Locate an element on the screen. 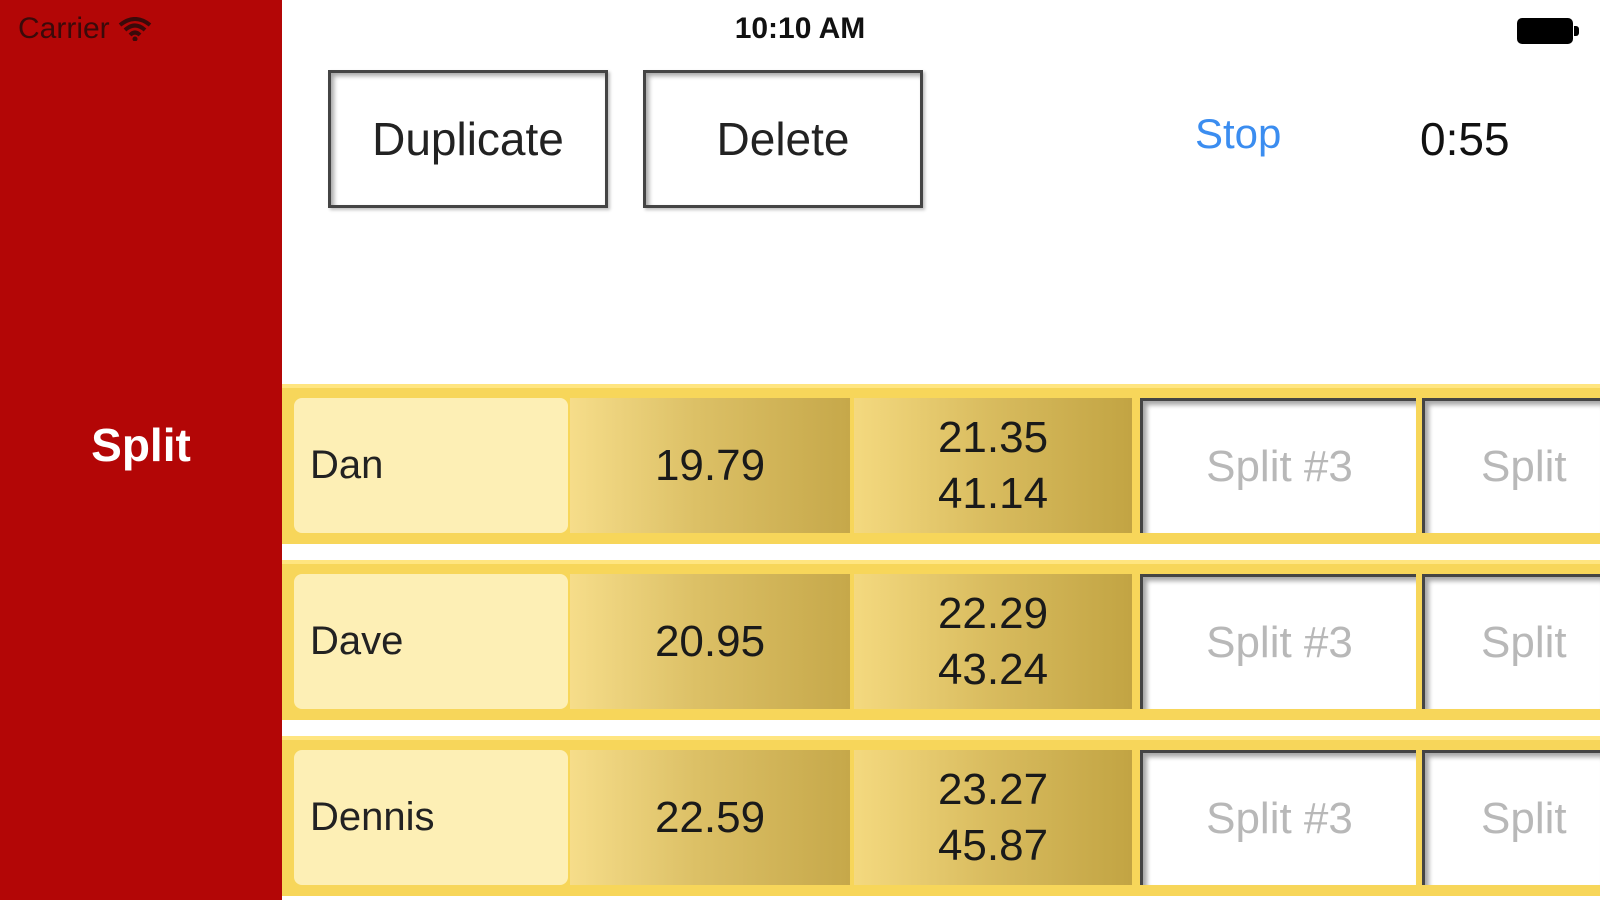 The image size is (1600, 900). split-2-total: 41.14 is located at coordinates (993, 493).